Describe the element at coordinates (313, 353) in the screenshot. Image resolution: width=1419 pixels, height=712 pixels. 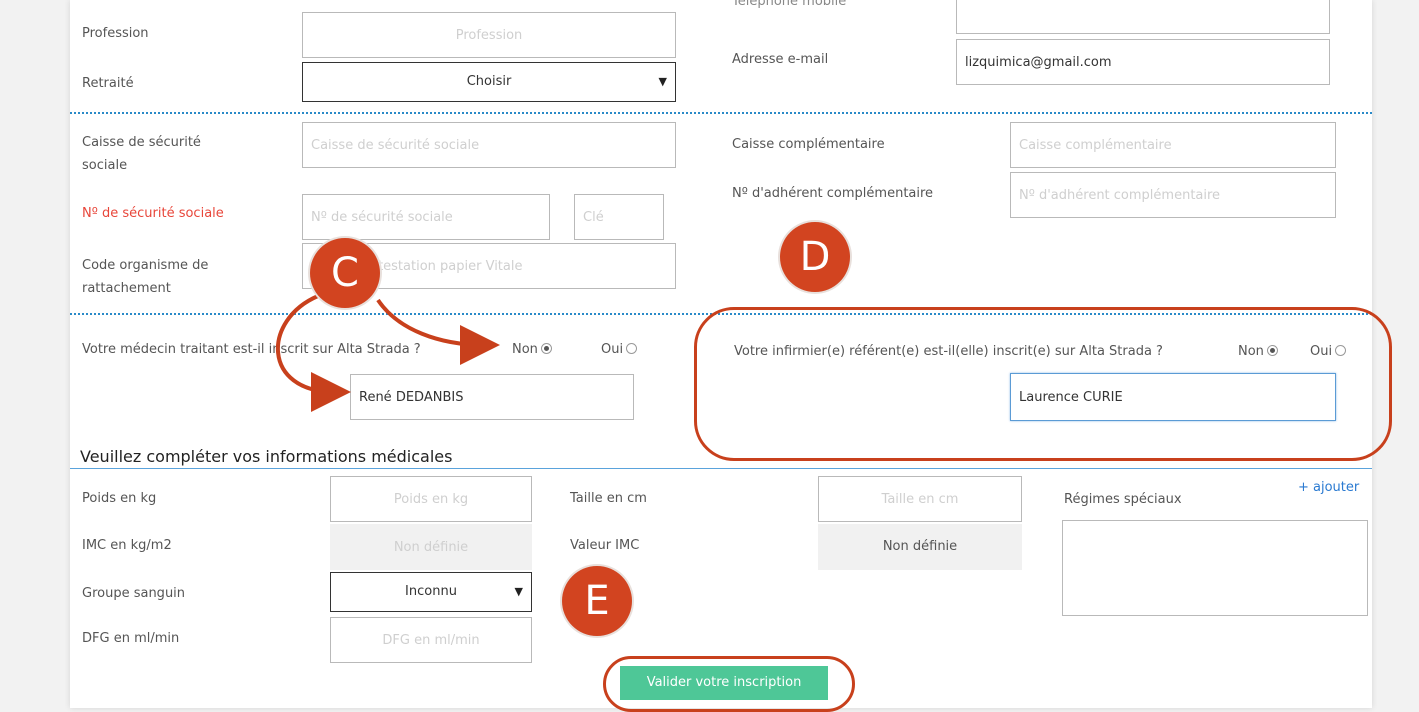
I see `arrow-to-doctor-name` at that location.